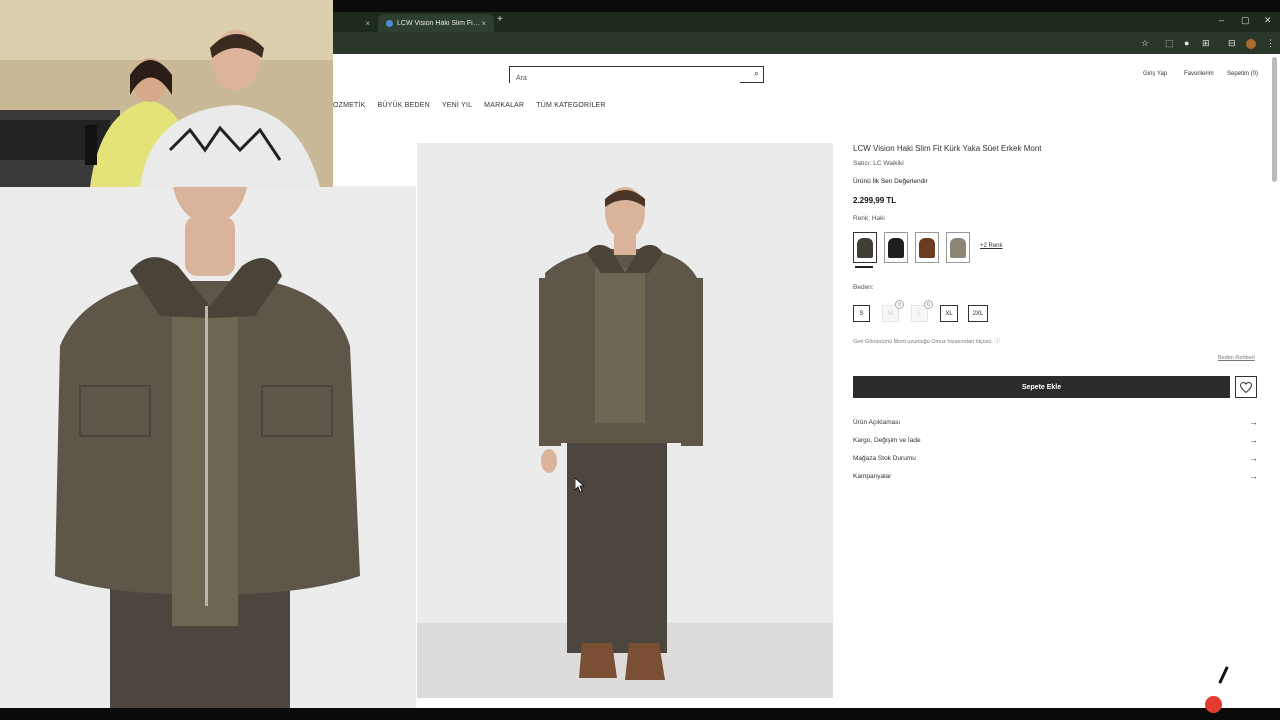 Image resolution: width=1280 pixels, height=720 pixels. Describe the element at coordinates (884, 458) in the screenshot. I see `accordion-label: Mağaza Stok Durumu` at that location.